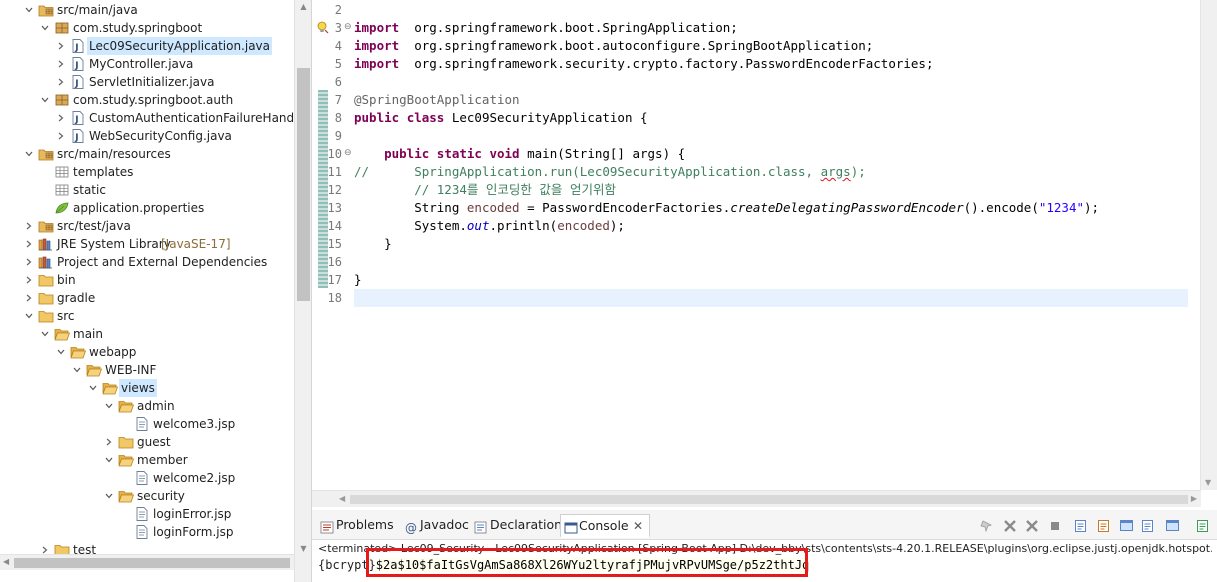 The width and height of the screenshot is (1217, 582). I want to click on tree-item: J MyController.java, so click(147, 64).